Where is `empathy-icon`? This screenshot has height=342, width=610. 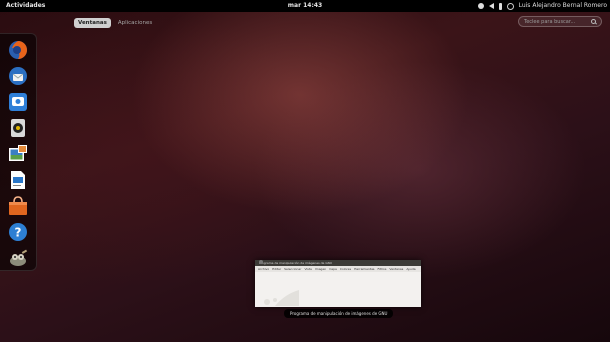
empathy-icon is located at coordinates (18, 102).